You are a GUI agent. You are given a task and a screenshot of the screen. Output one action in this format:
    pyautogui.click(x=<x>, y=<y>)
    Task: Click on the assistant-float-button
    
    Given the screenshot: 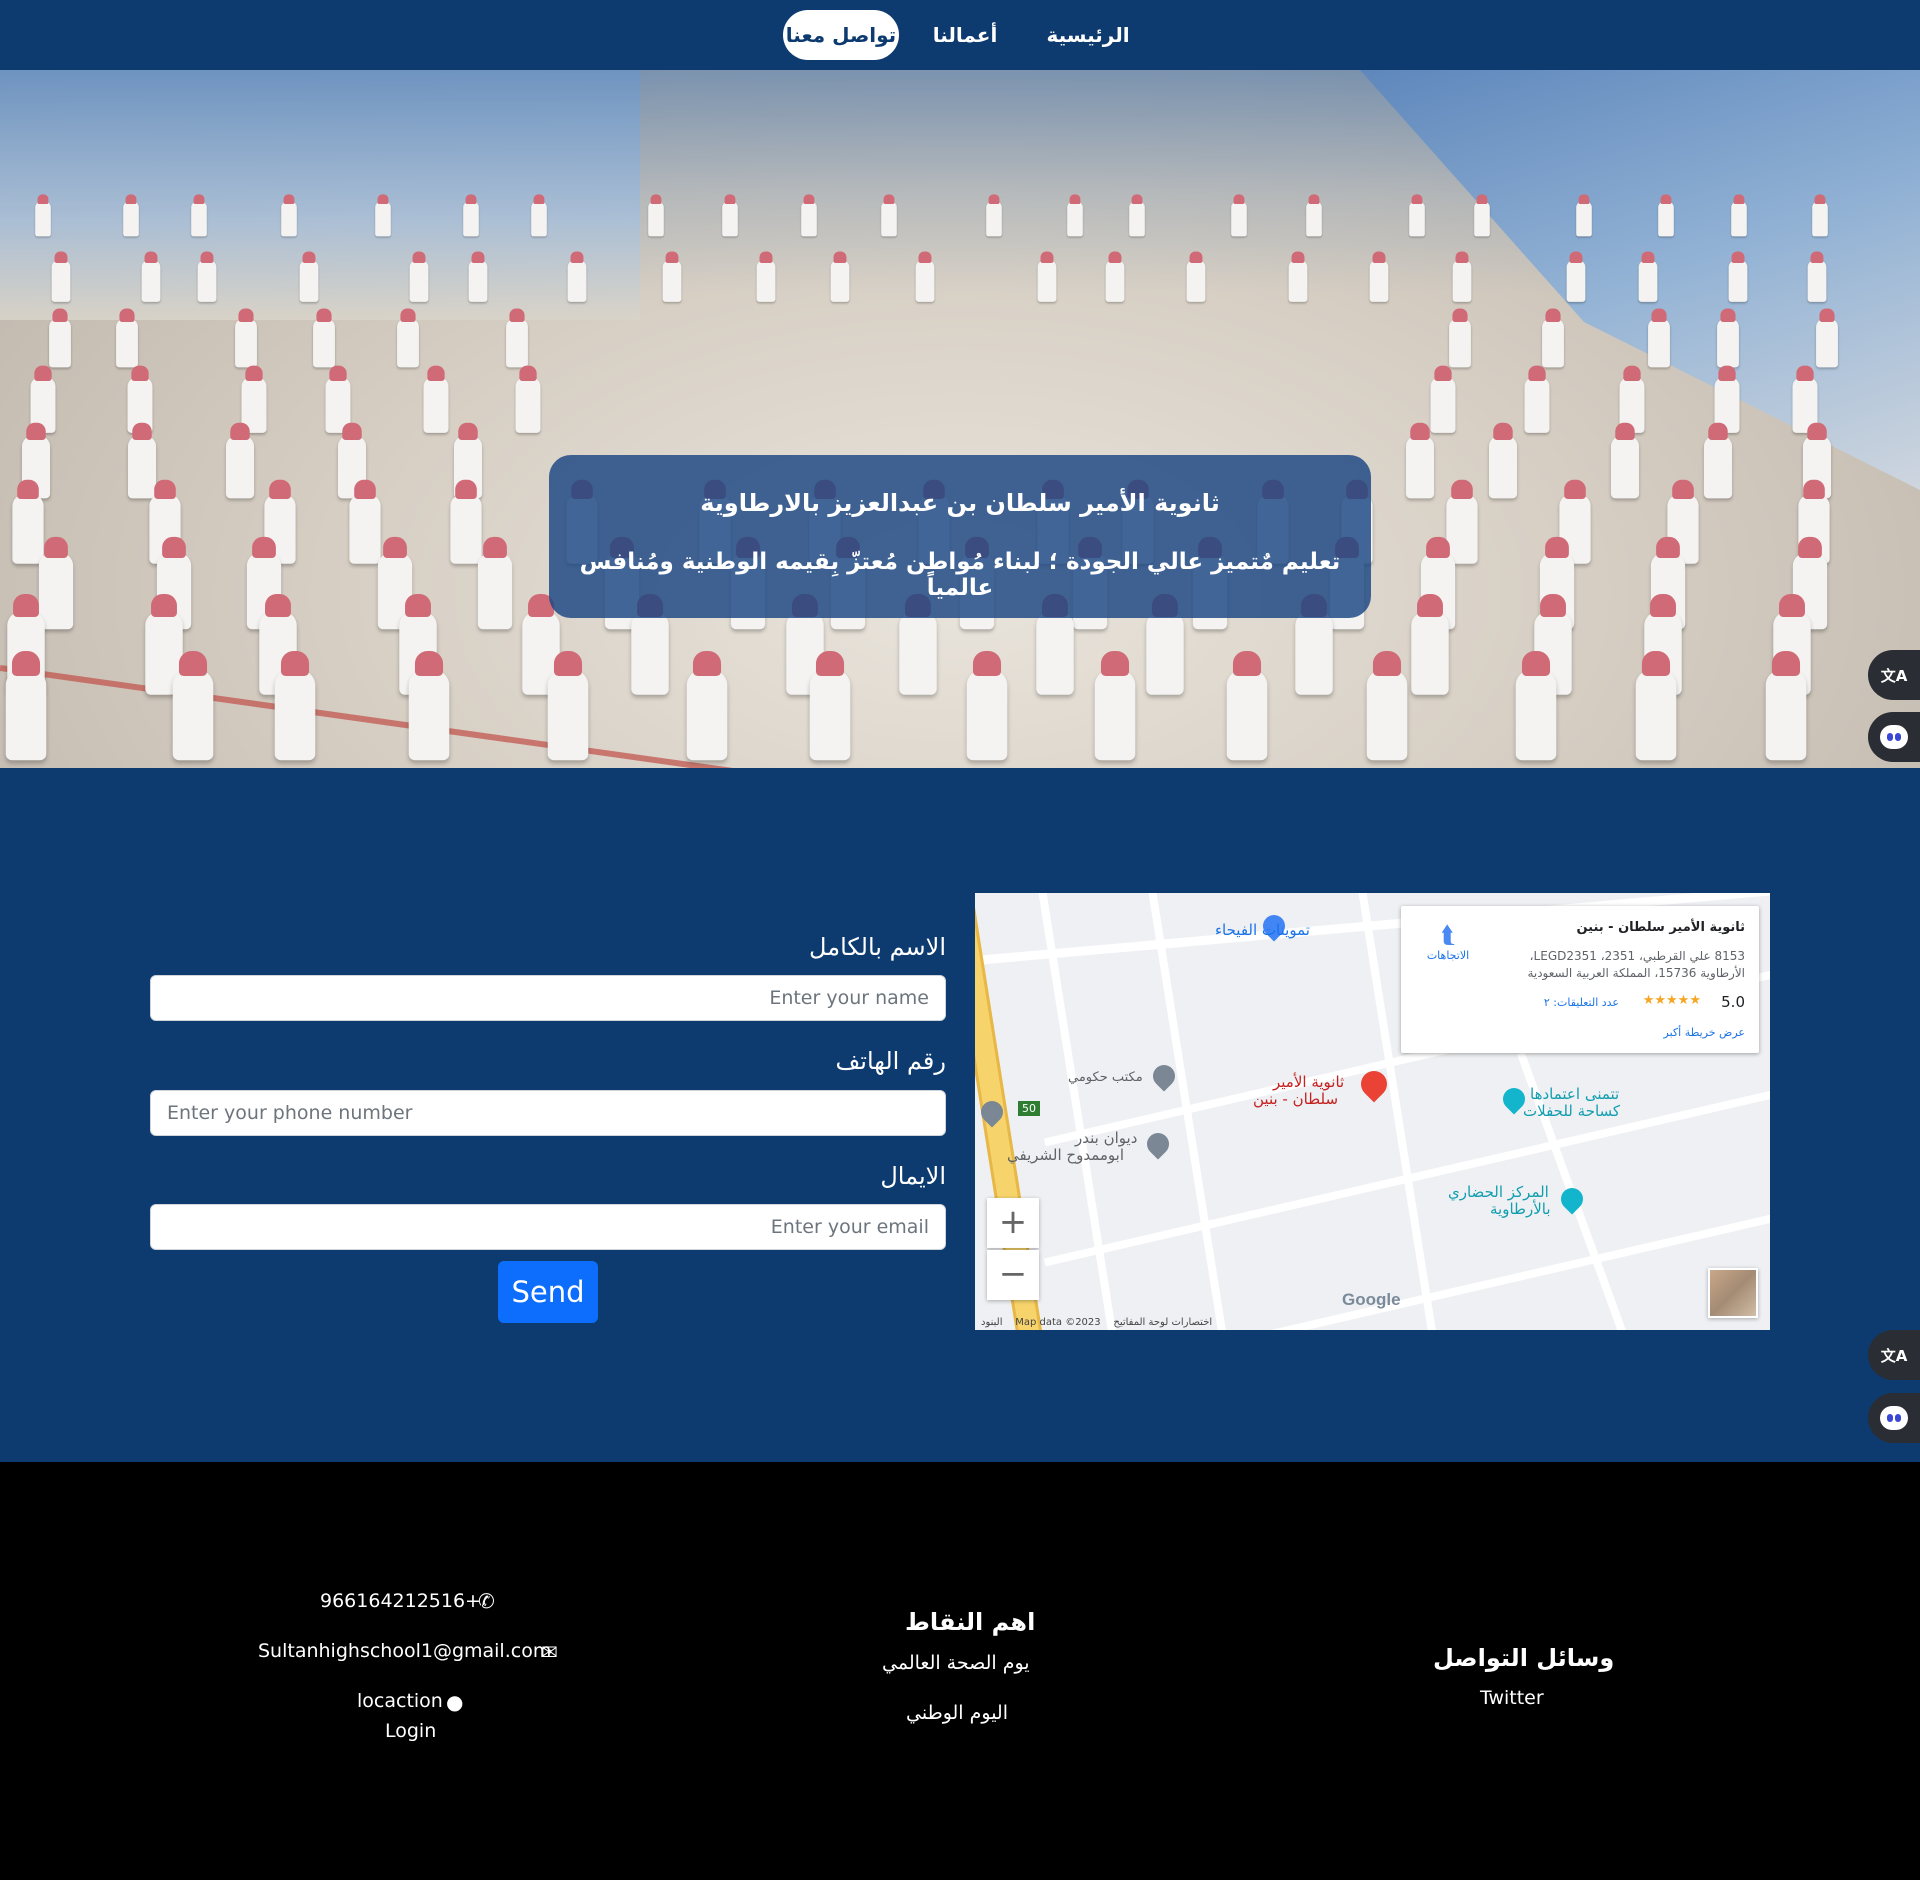 What is the action you would take?
    pyautogui.click(x=1894, y=737)
    